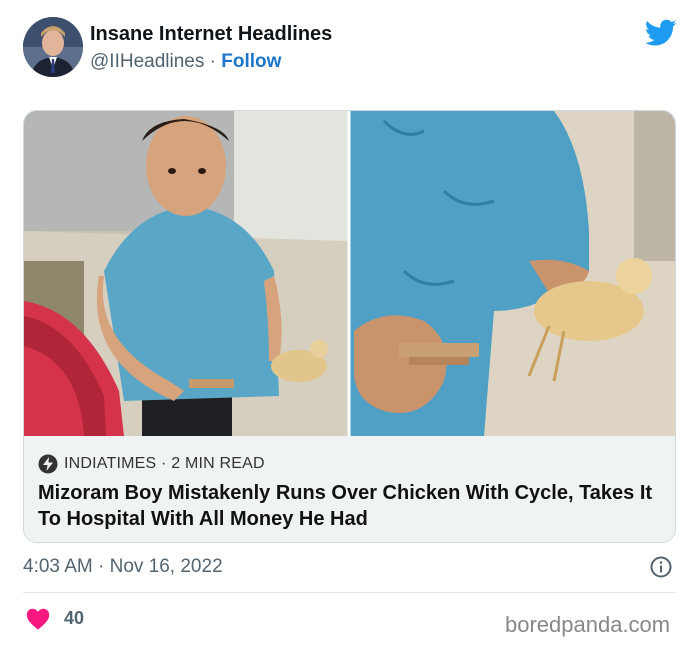 This screenshot has width=700, height=646. Describe the element at coordinates (661, 33) in the screenshot. I see `twitter-bird-icon` at that location.